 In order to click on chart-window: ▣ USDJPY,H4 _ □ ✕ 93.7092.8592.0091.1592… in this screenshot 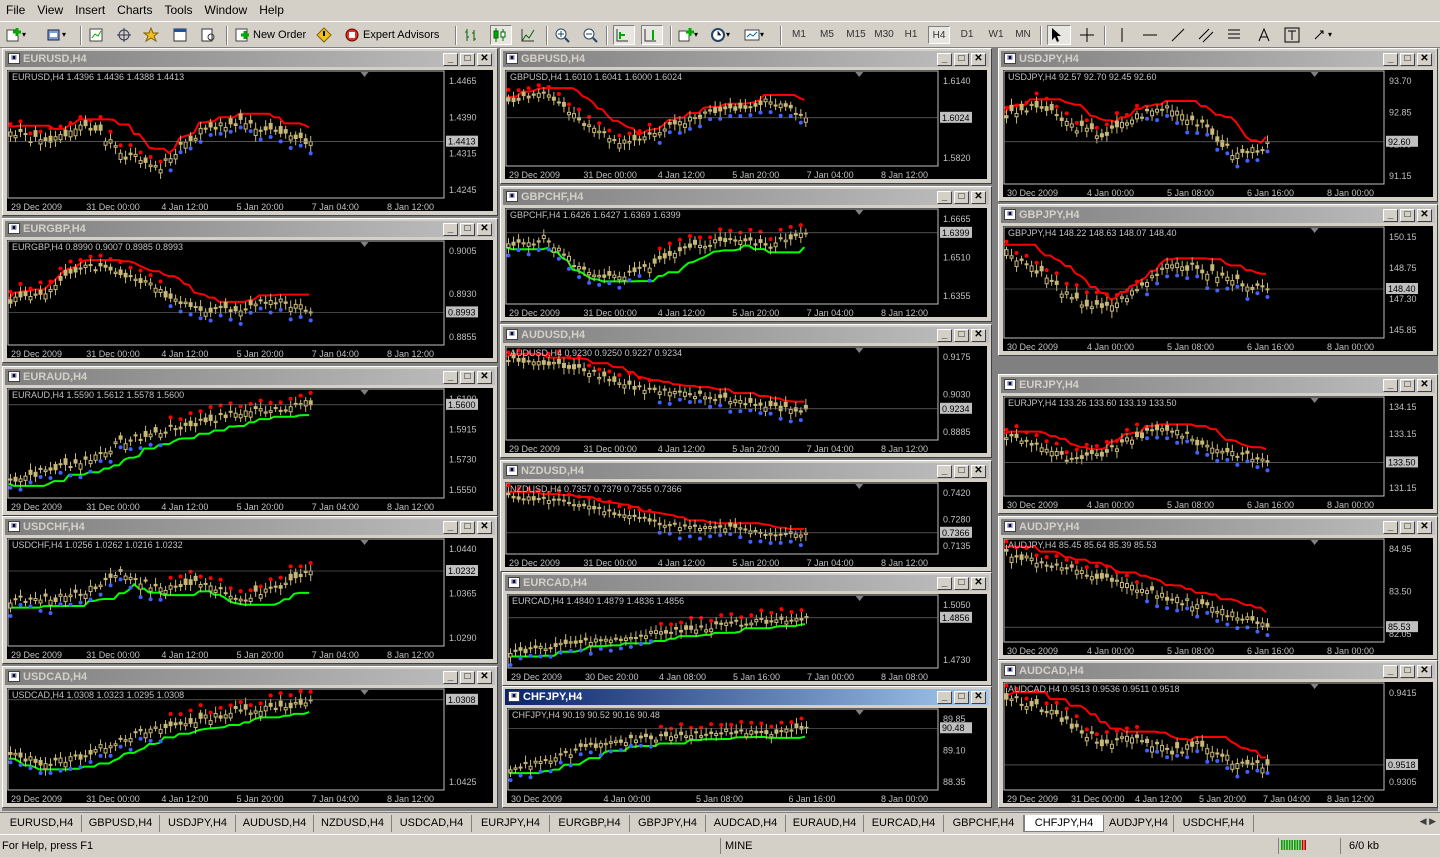, I will do `click(1218, 125)`.